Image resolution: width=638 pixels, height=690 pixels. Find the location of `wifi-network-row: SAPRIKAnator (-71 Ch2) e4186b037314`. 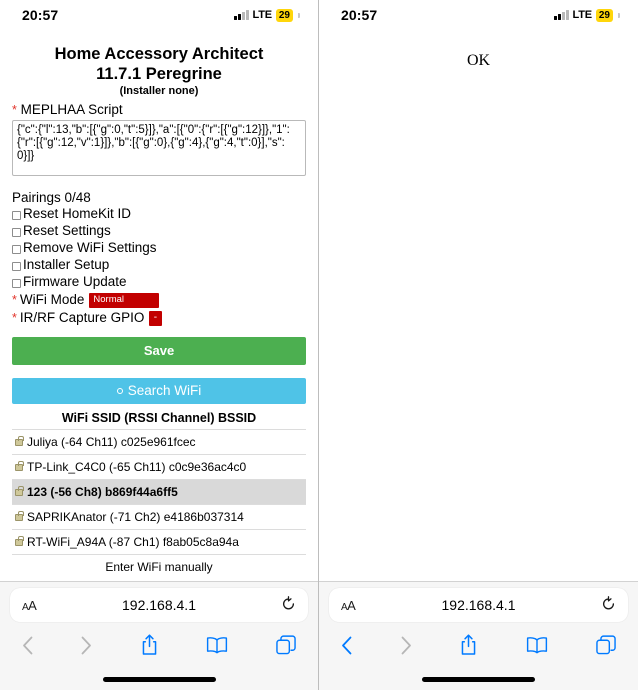

wifi-network-row: SAPRIKAnator (-71 Ch2) e4186b037314 is located at coordinates (159, 517).